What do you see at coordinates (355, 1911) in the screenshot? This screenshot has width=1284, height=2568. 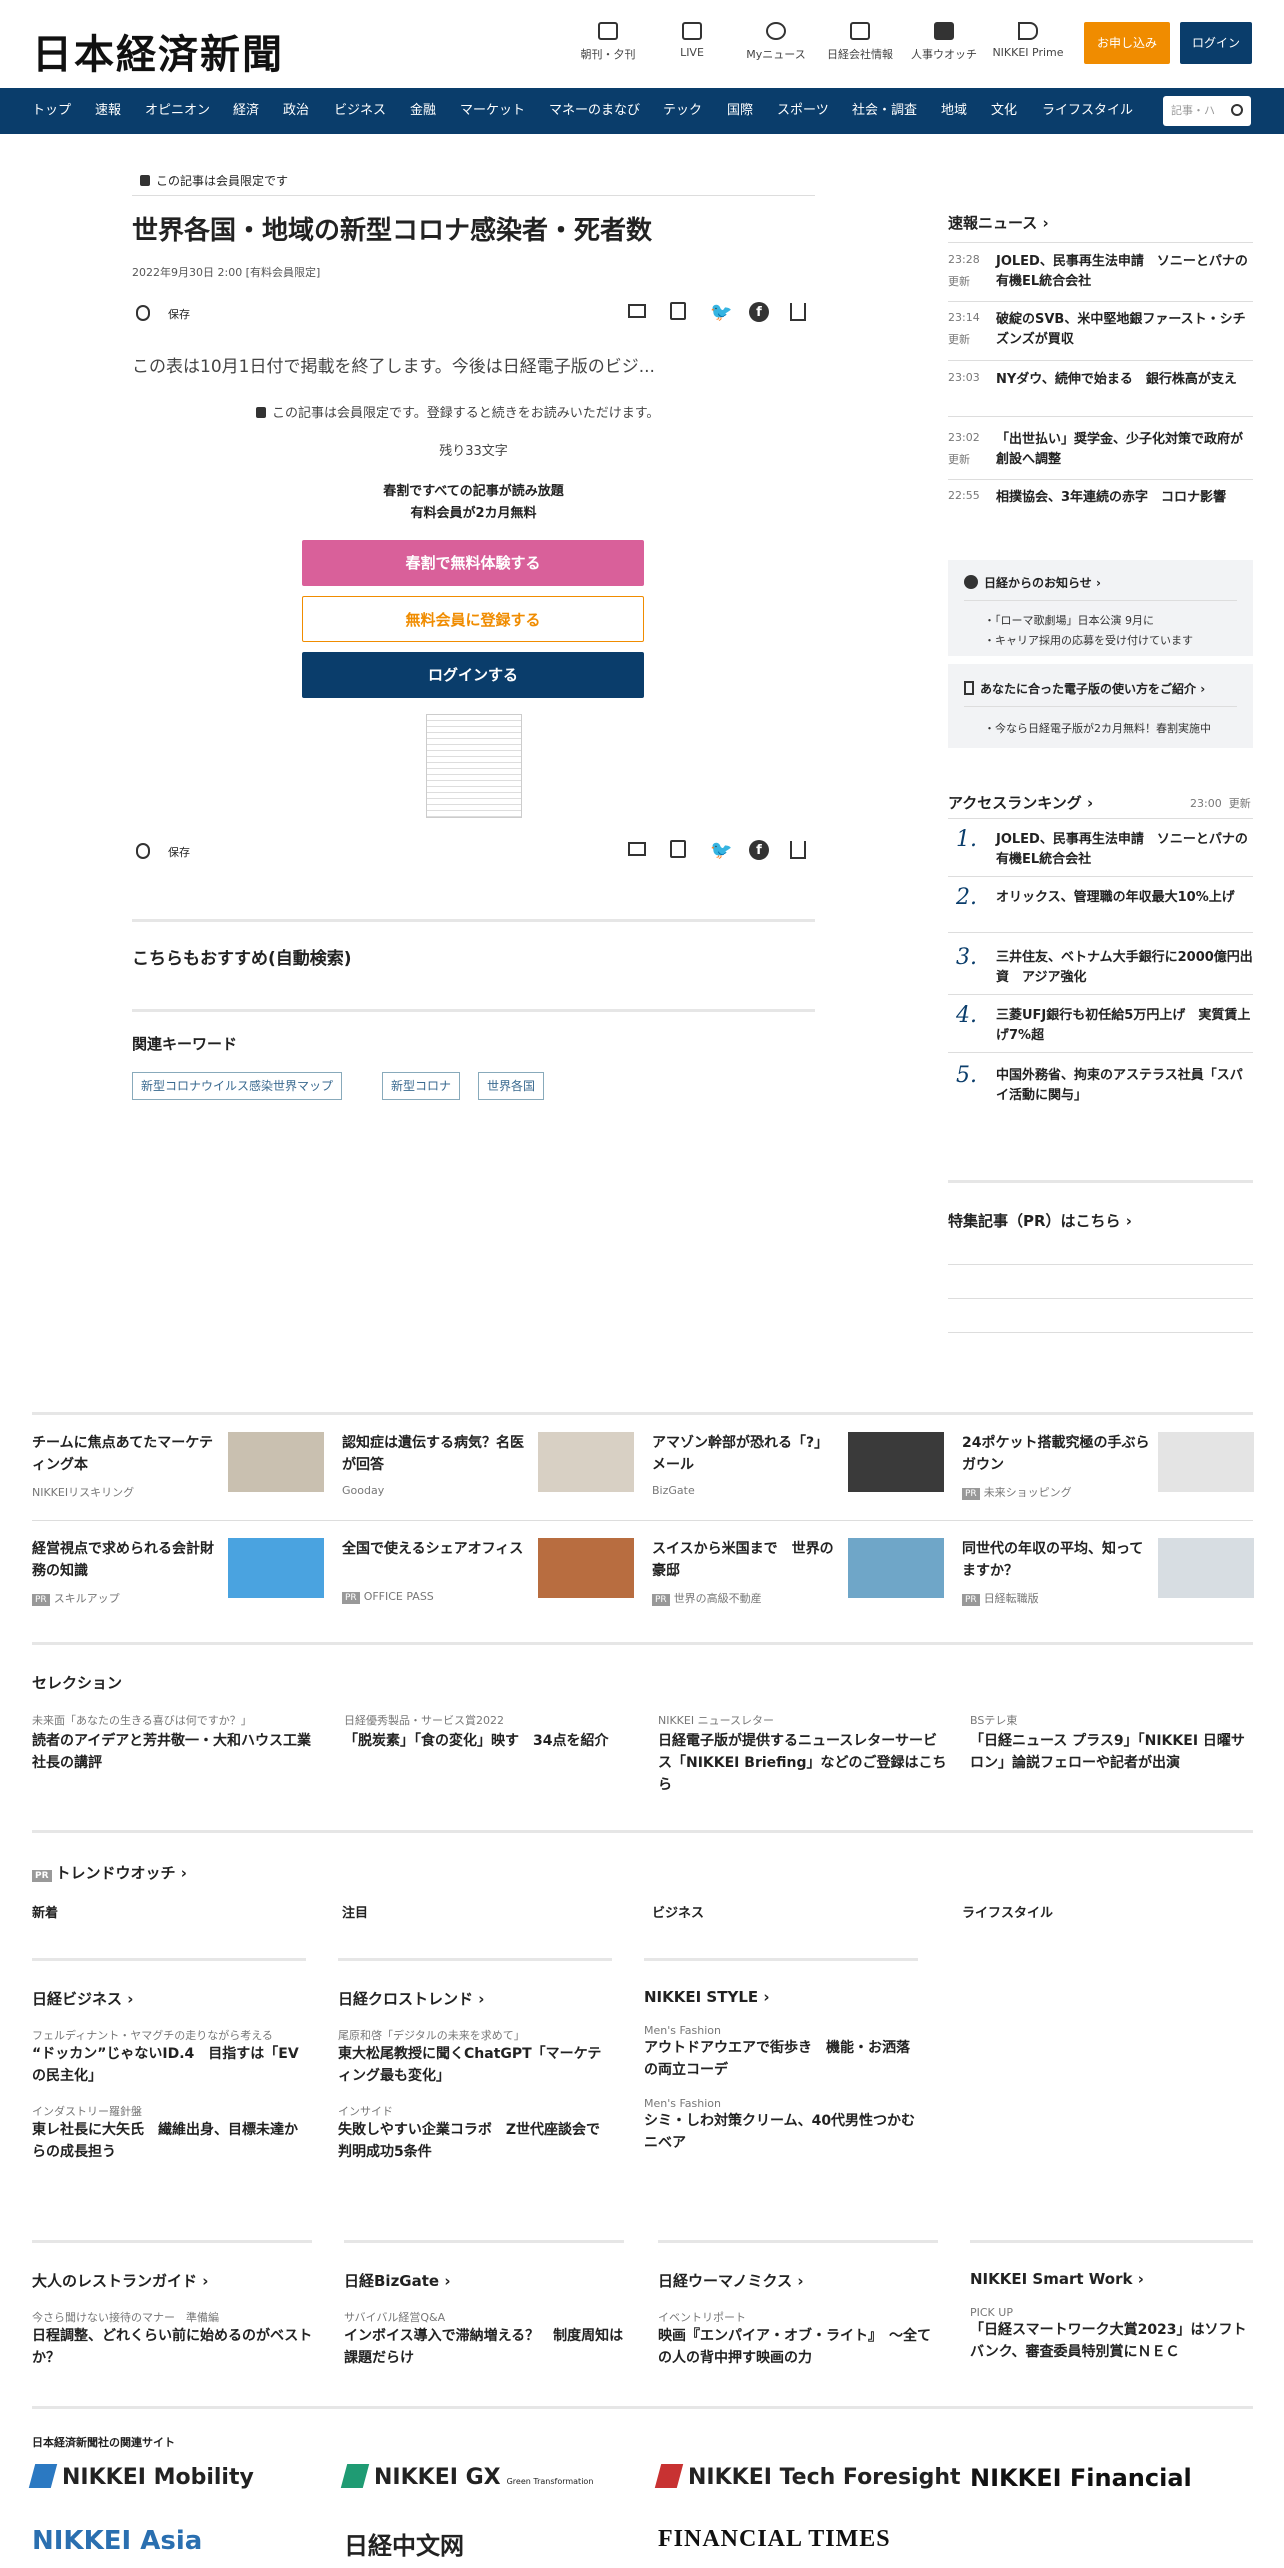 I see `tab-featured: 注目` at bounding box center [355, 1911].